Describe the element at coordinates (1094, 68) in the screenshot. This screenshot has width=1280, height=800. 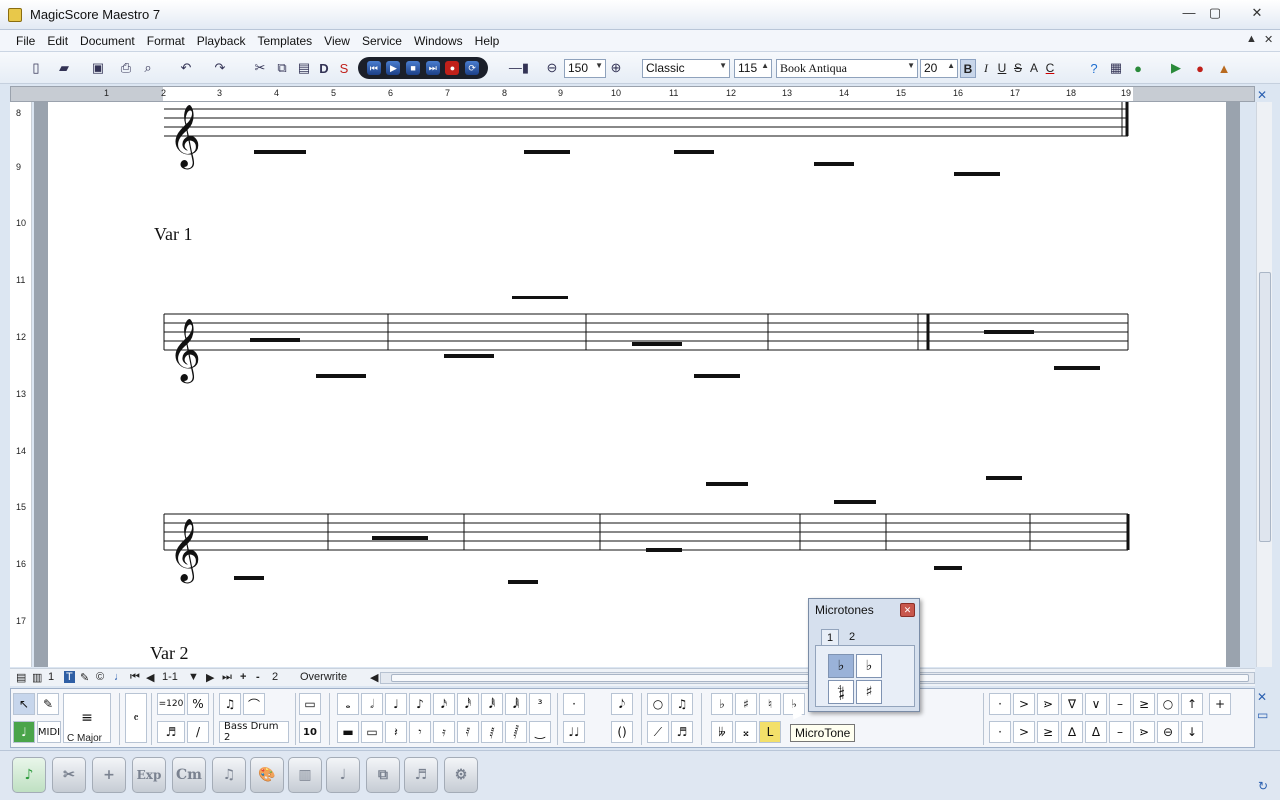
I see `help-icon: ?` at that location.